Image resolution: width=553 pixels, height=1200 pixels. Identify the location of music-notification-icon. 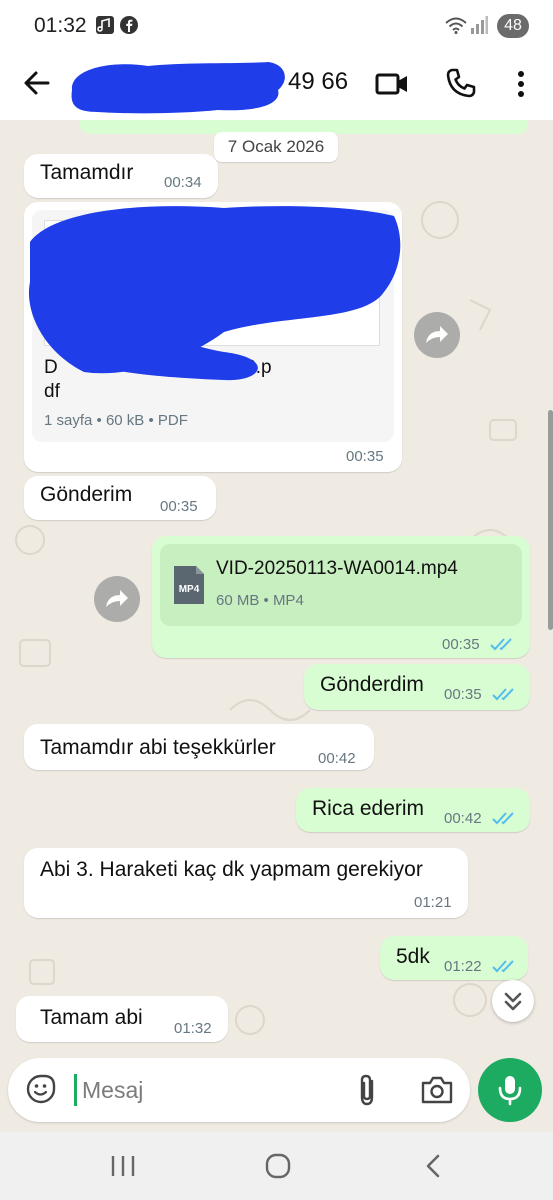
(105, 25).